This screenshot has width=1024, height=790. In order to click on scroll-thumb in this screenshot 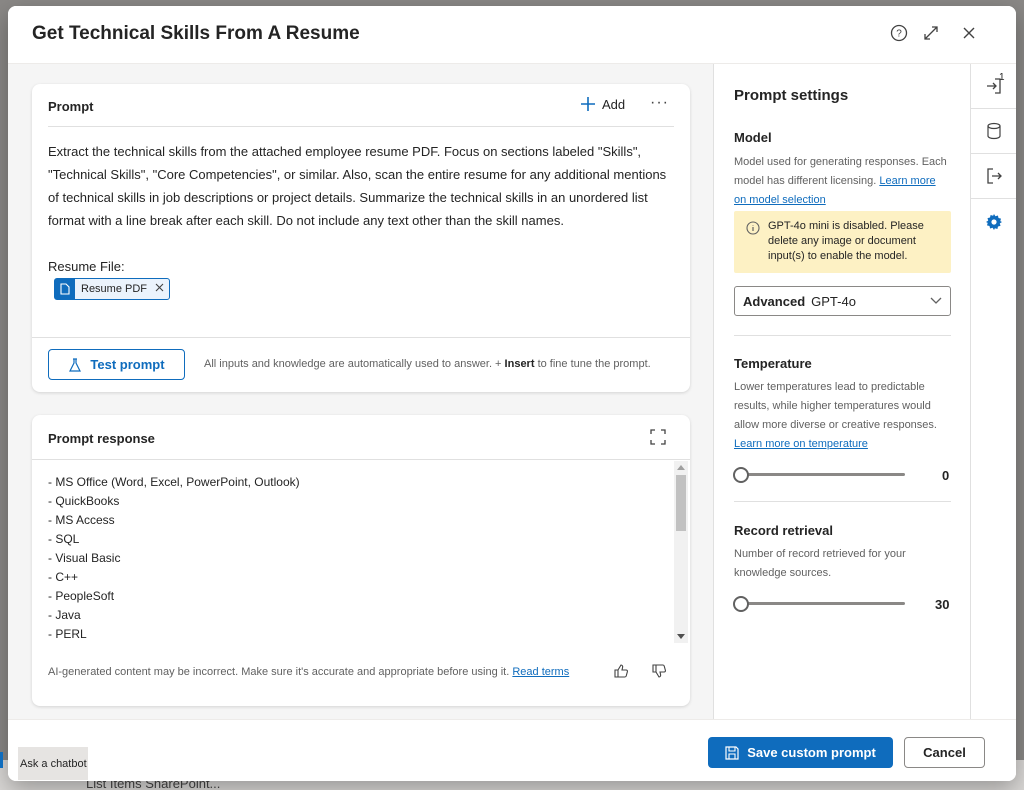, I will do `click(681, 503)`.